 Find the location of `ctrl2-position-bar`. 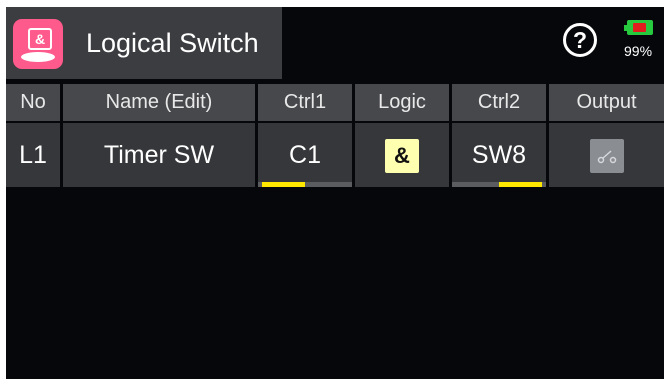

ctrl2-position-bar is located at coordinates (499, 184).